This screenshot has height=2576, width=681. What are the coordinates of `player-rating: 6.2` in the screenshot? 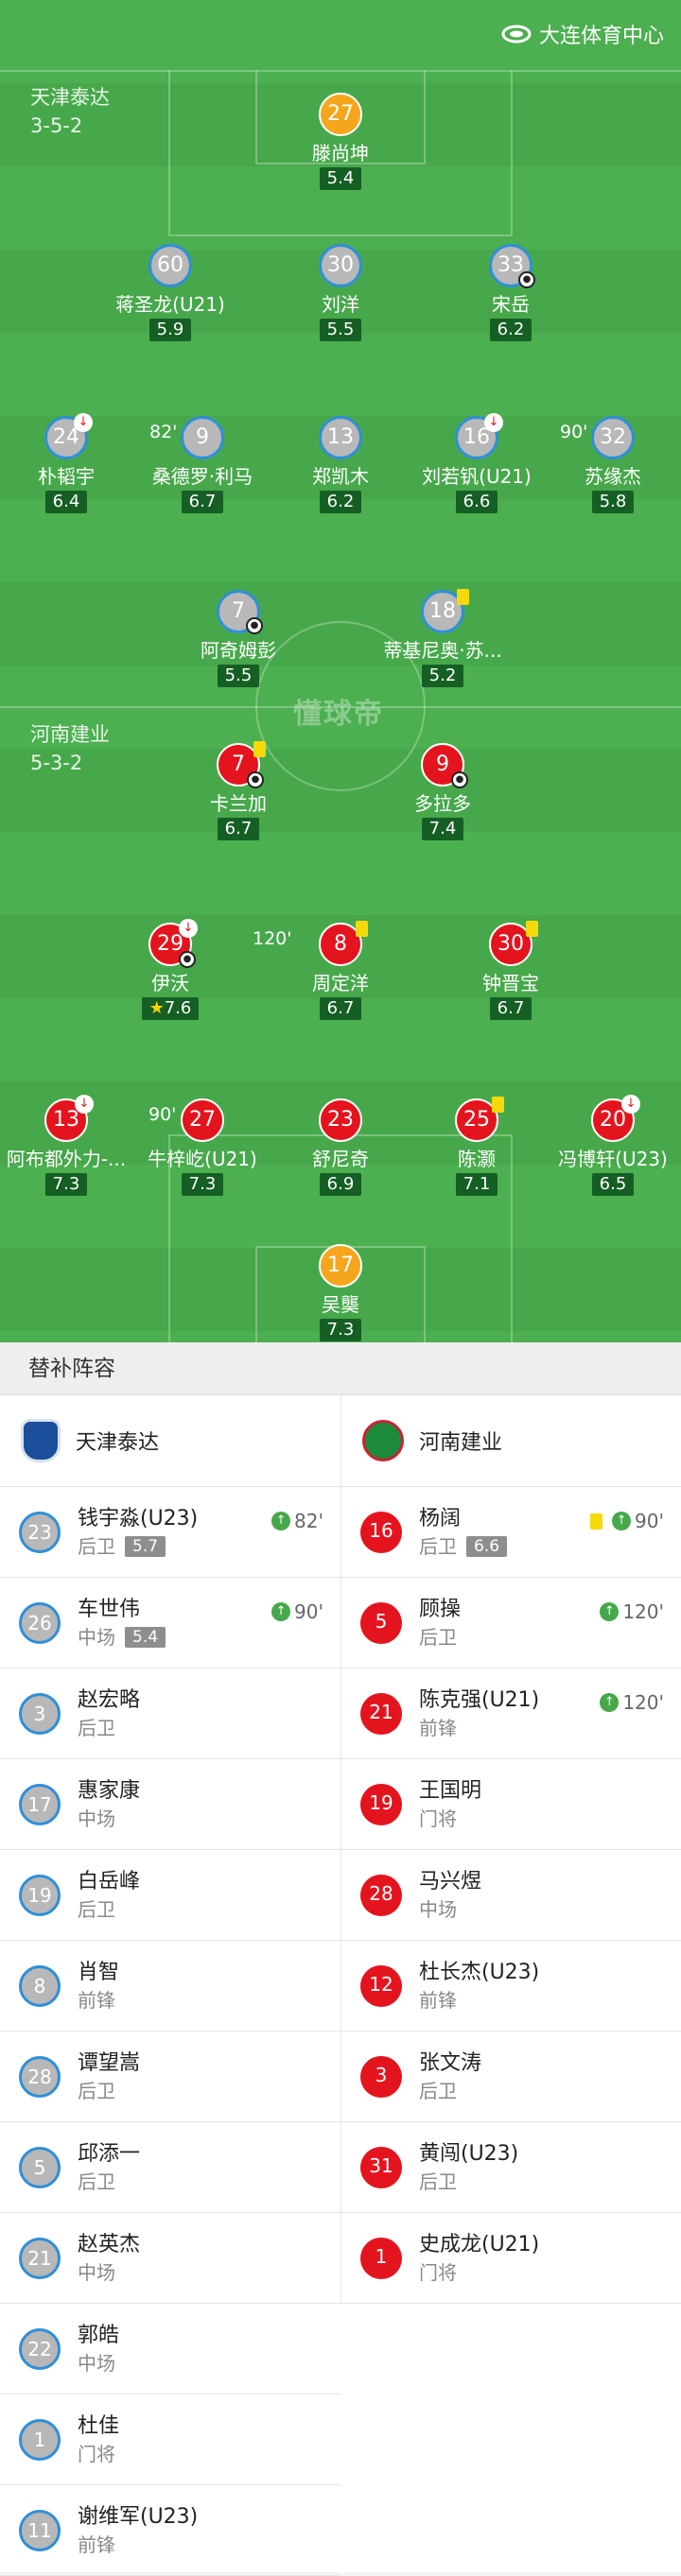 It's located at (511, 330).